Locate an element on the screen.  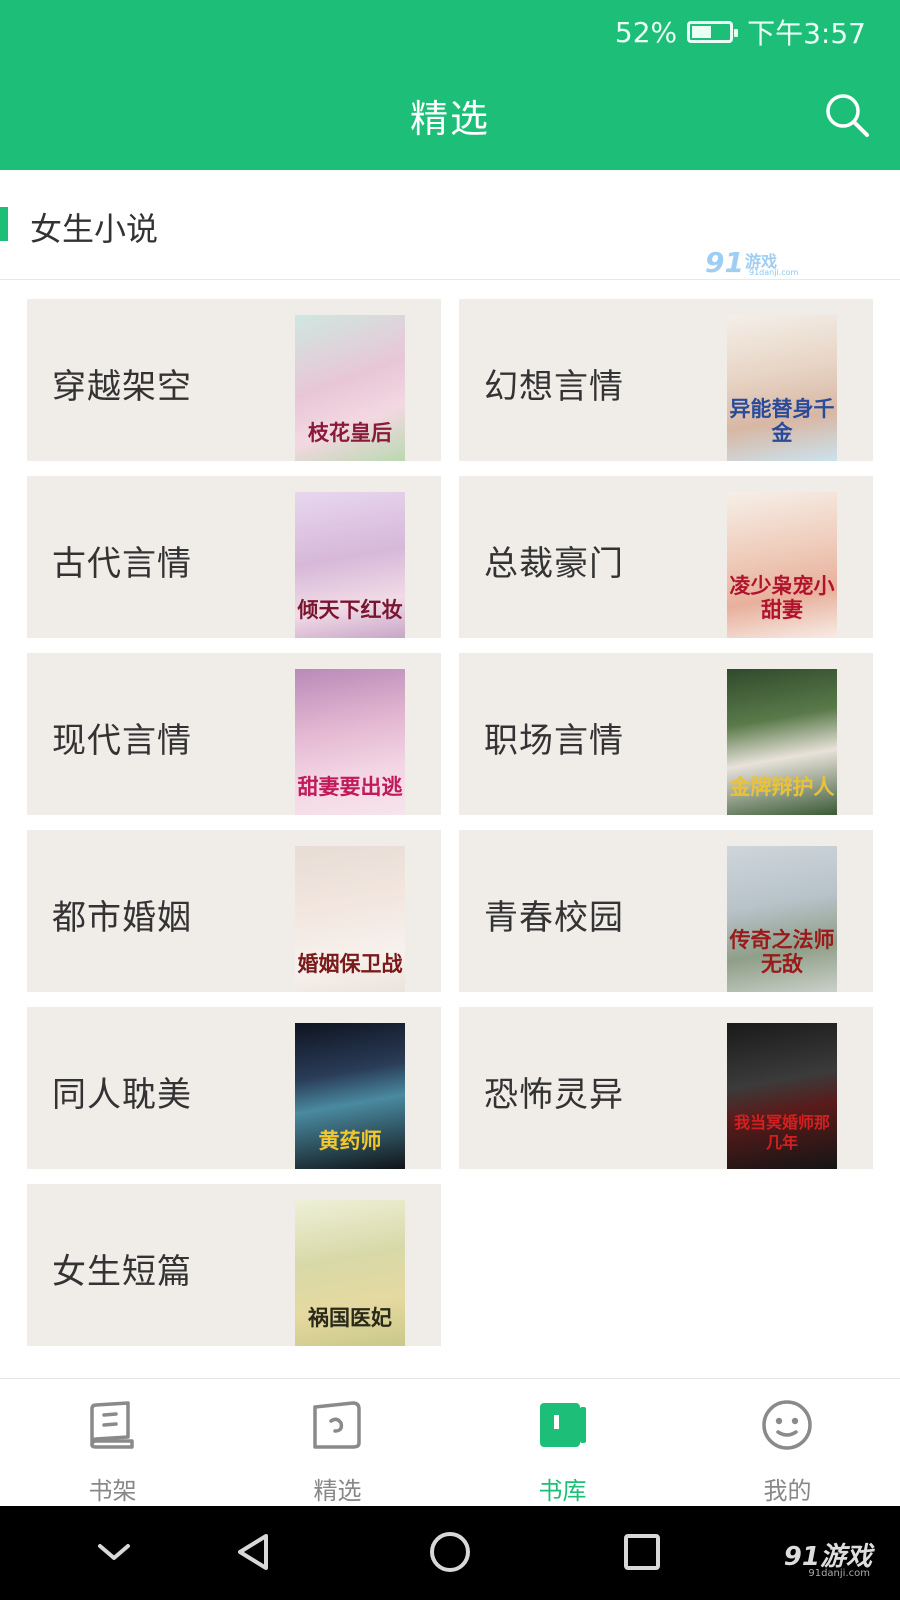
category-name: 青春校园 is located at coordinates (554, 918).